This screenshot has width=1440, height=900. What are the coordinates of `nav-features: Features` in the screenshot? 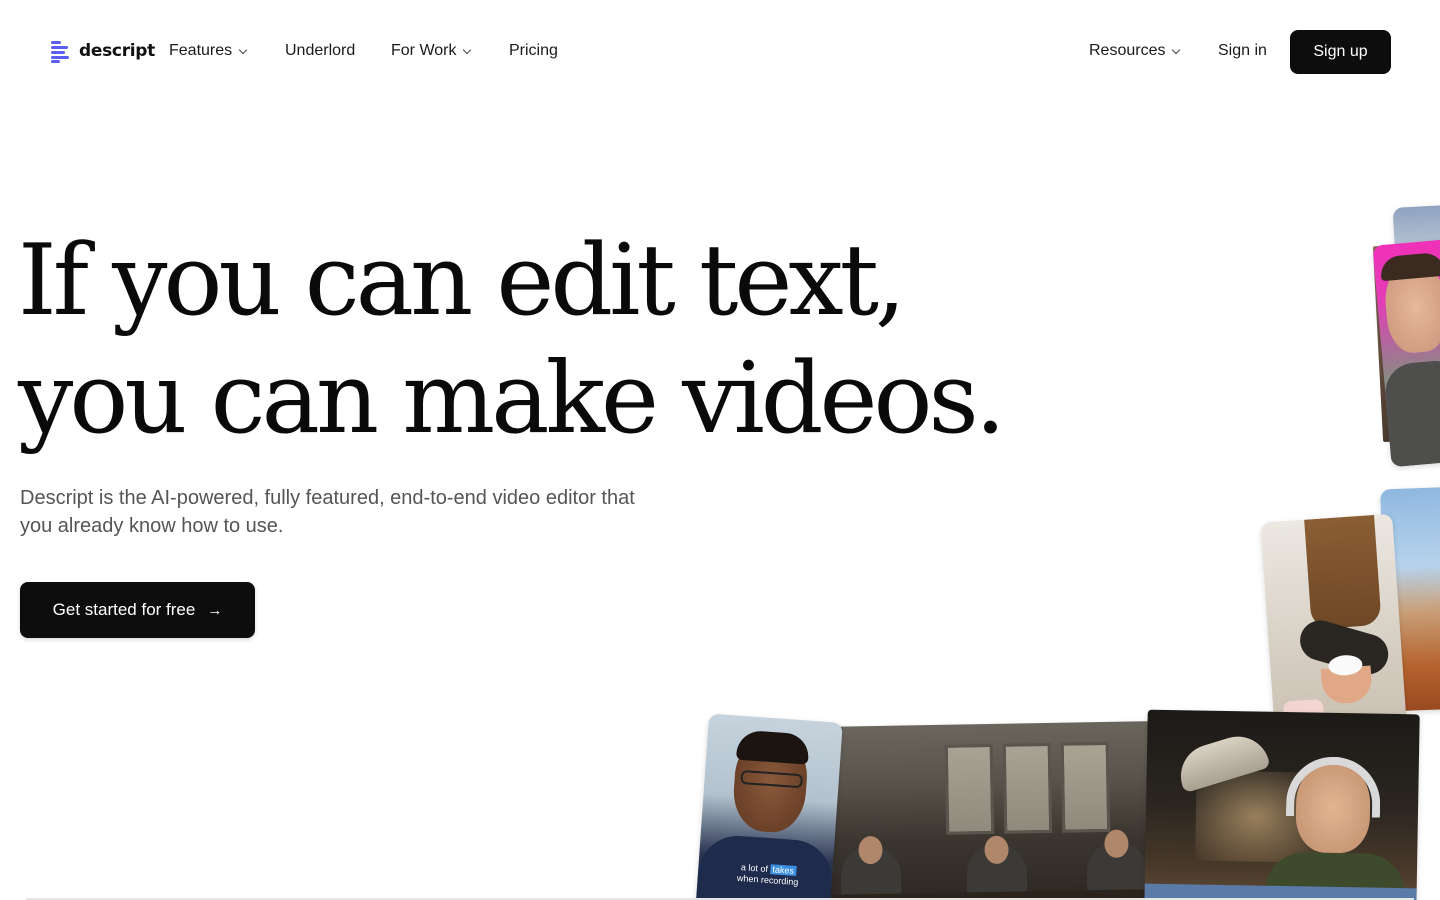 It's located at (208, 51).